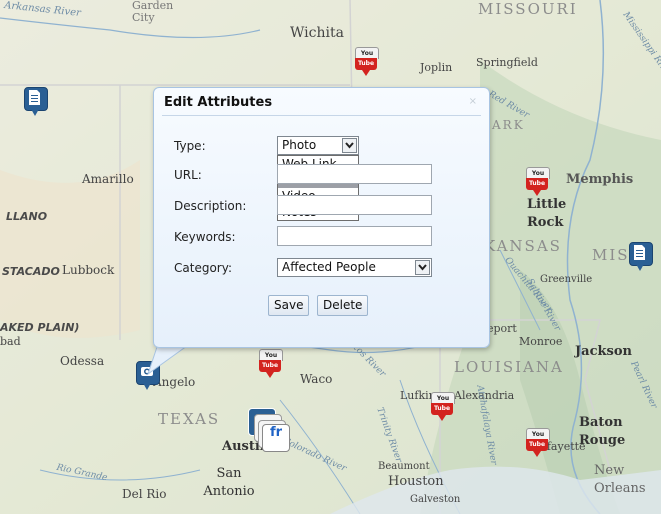 This screenshot has height=514, width=661. What do you see at coordinates (321, 115) in the screenshot?
I see `title-divider` at bounding box center [321, 115].